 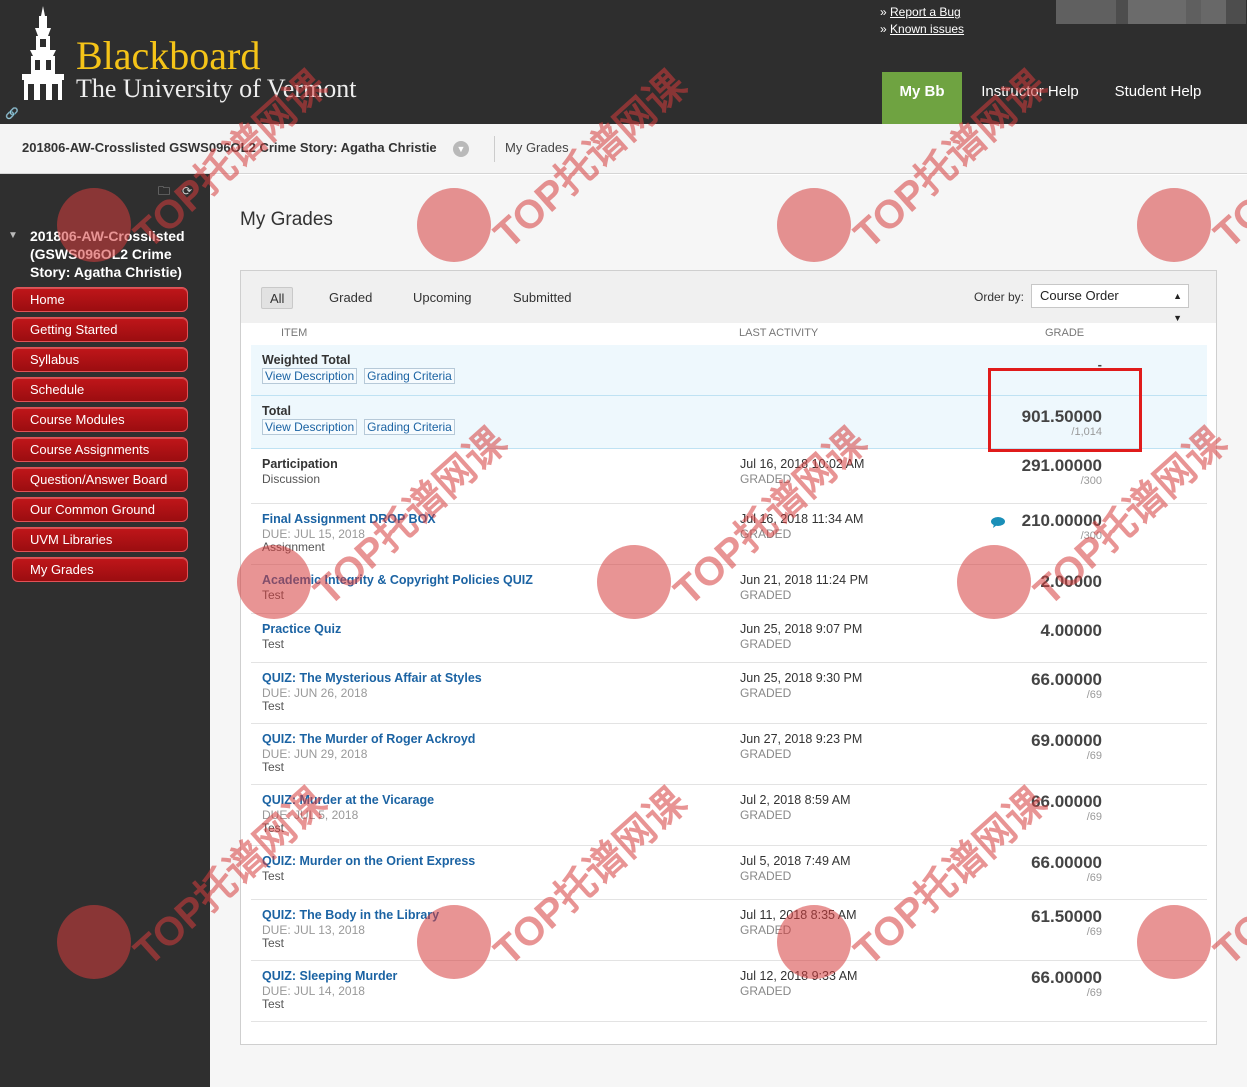 I want to click on sidebar-item-my-grades: My Grades, so click(x=100, y=569).